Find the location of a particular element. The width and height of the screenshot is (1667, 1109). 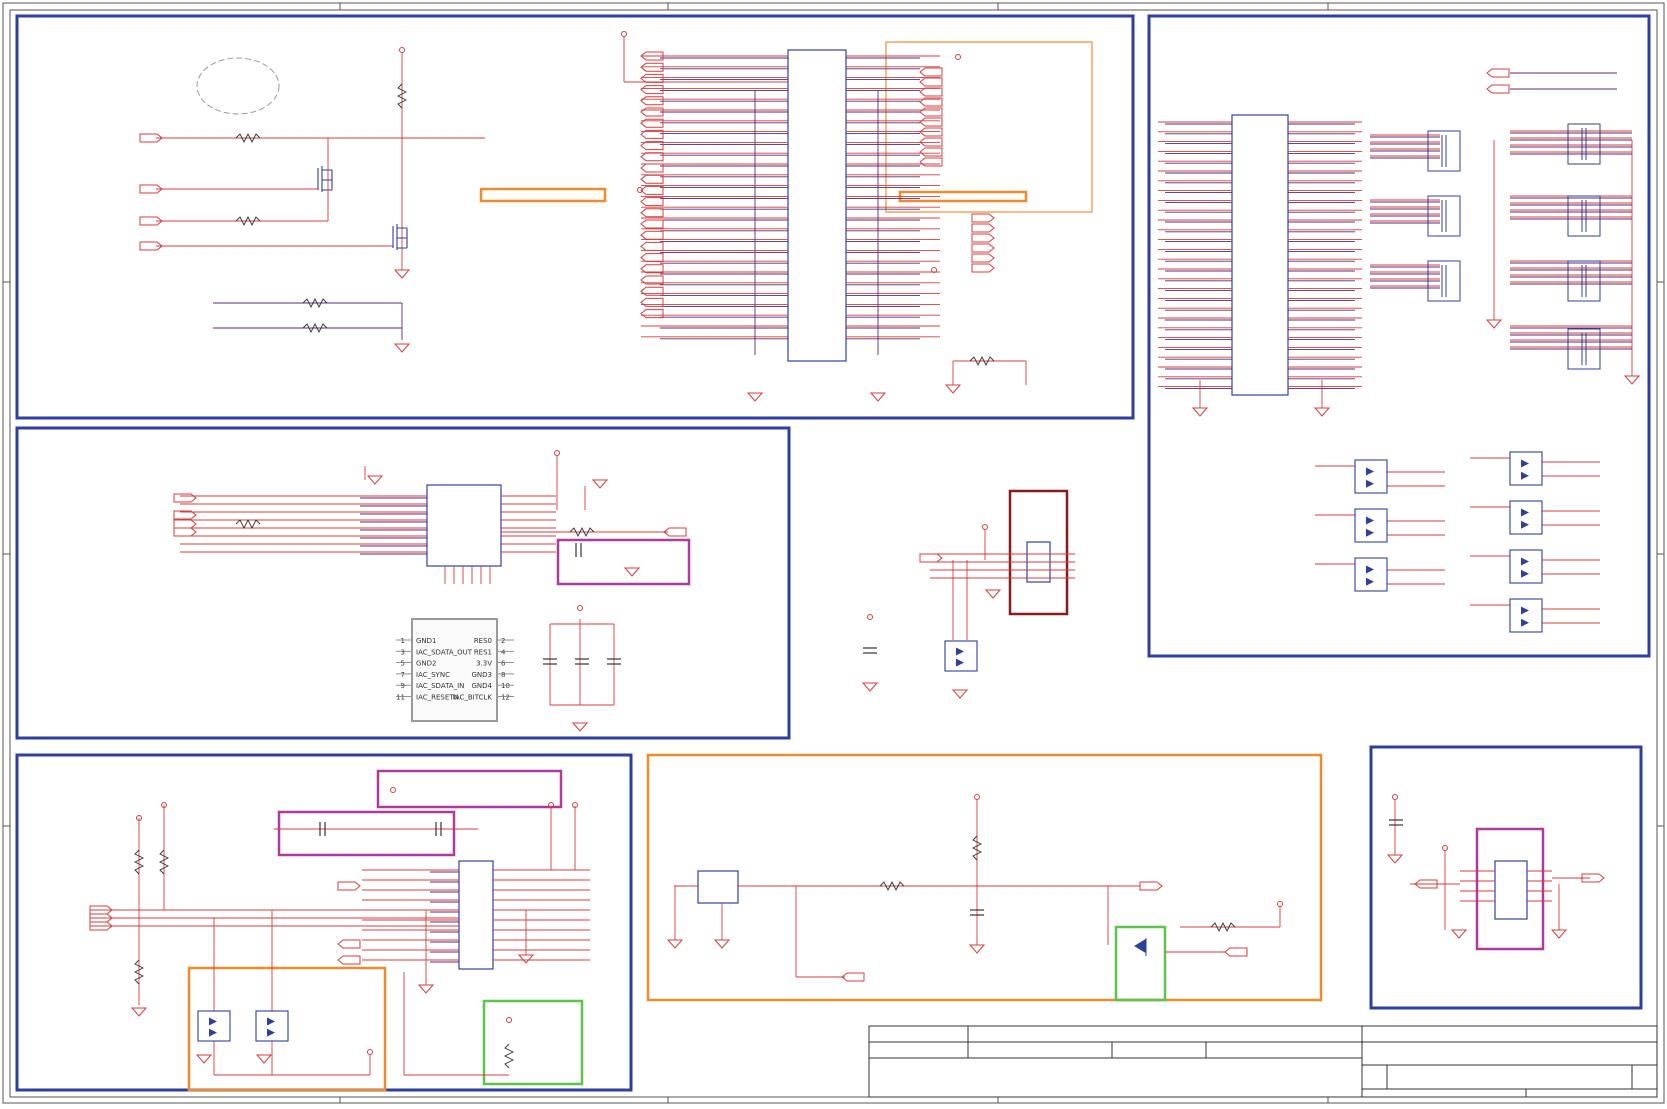

resistor-networks is located at coordinates (1514, 246).